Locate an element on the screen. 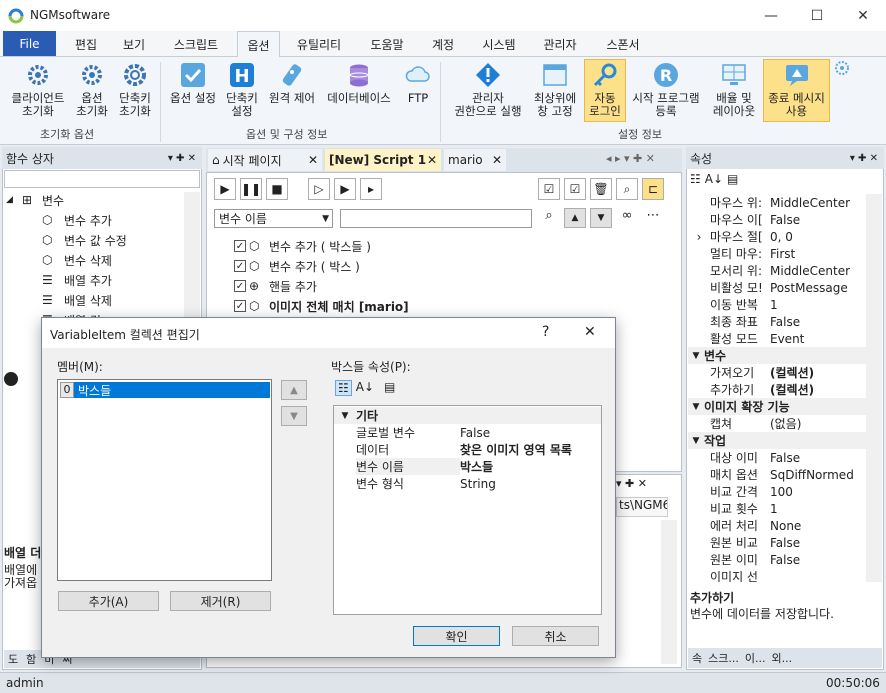 This screenshot has width=886, height=693. property-row: 마우스 위: MiddleCenter is located at coordinates (777, 202).